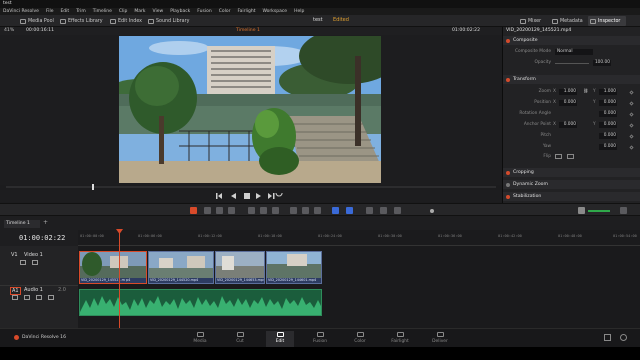  Describe the element at coordinates (585, 91) in the screenshot. I see `link-icon: ⛓` at that location.